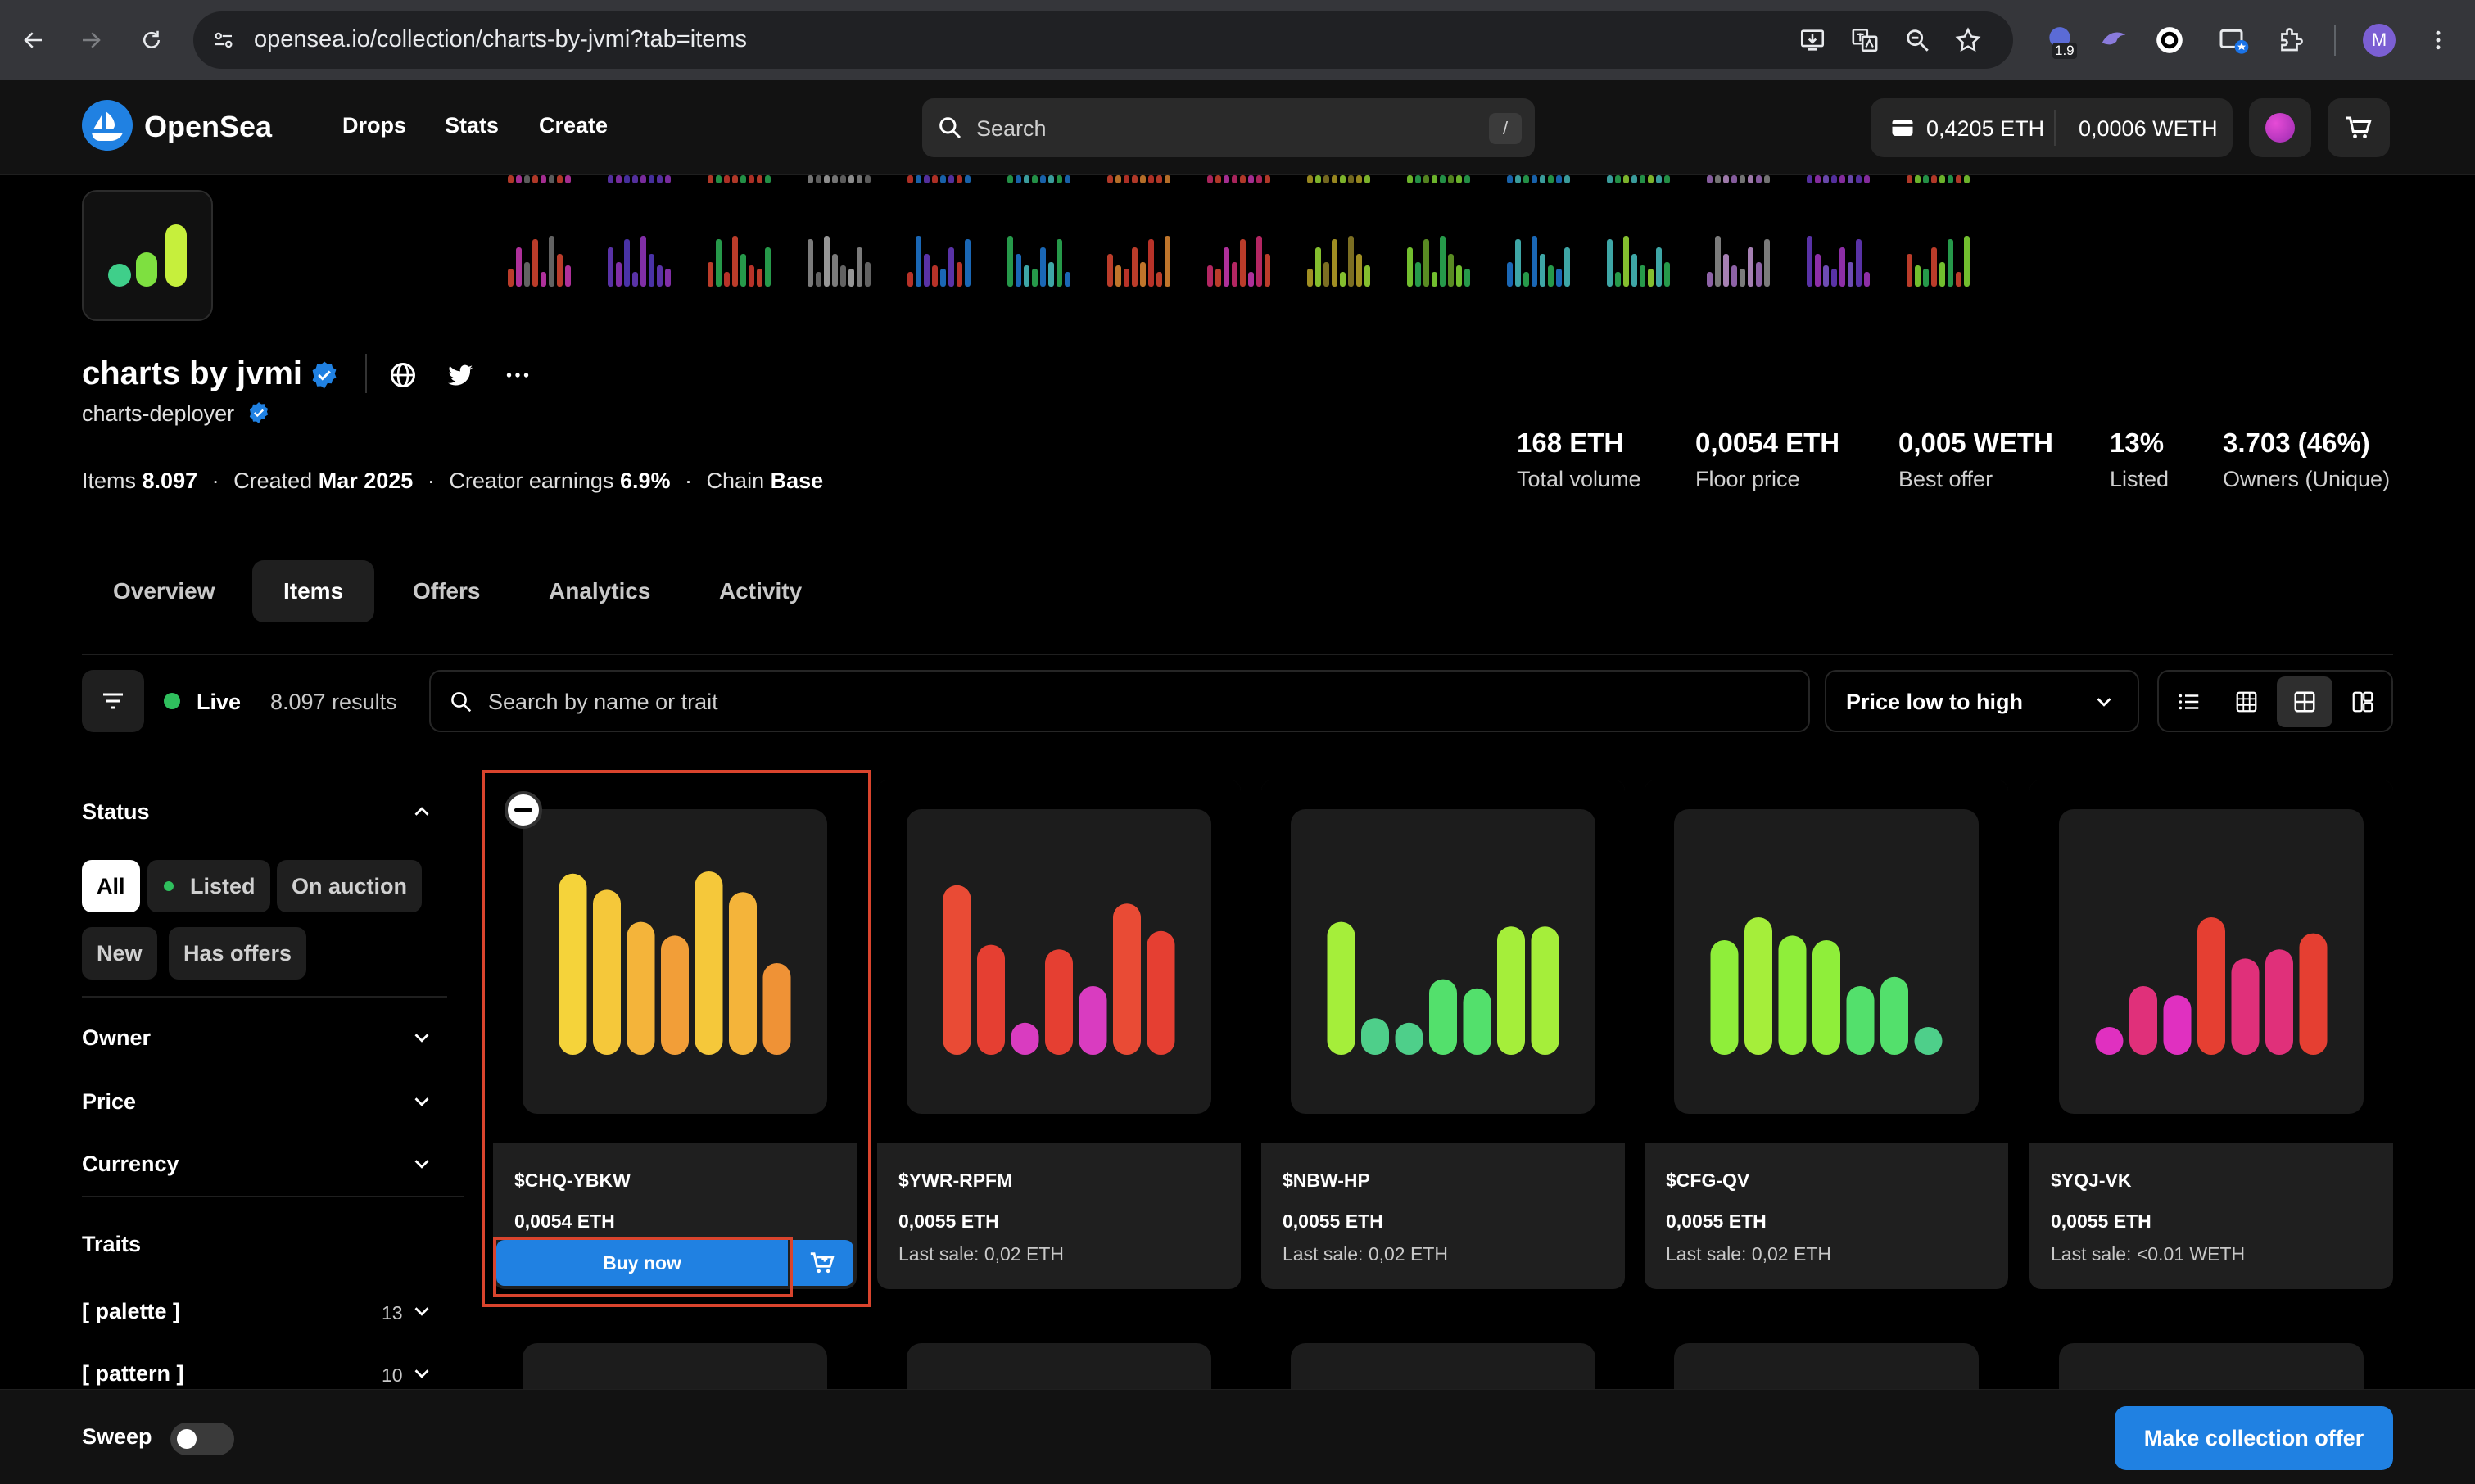 This screenshot has width=2475, height=1484. Describe the element at coordinates (573, 125) in the screenshot. I see `nav-create: Create` at that location.